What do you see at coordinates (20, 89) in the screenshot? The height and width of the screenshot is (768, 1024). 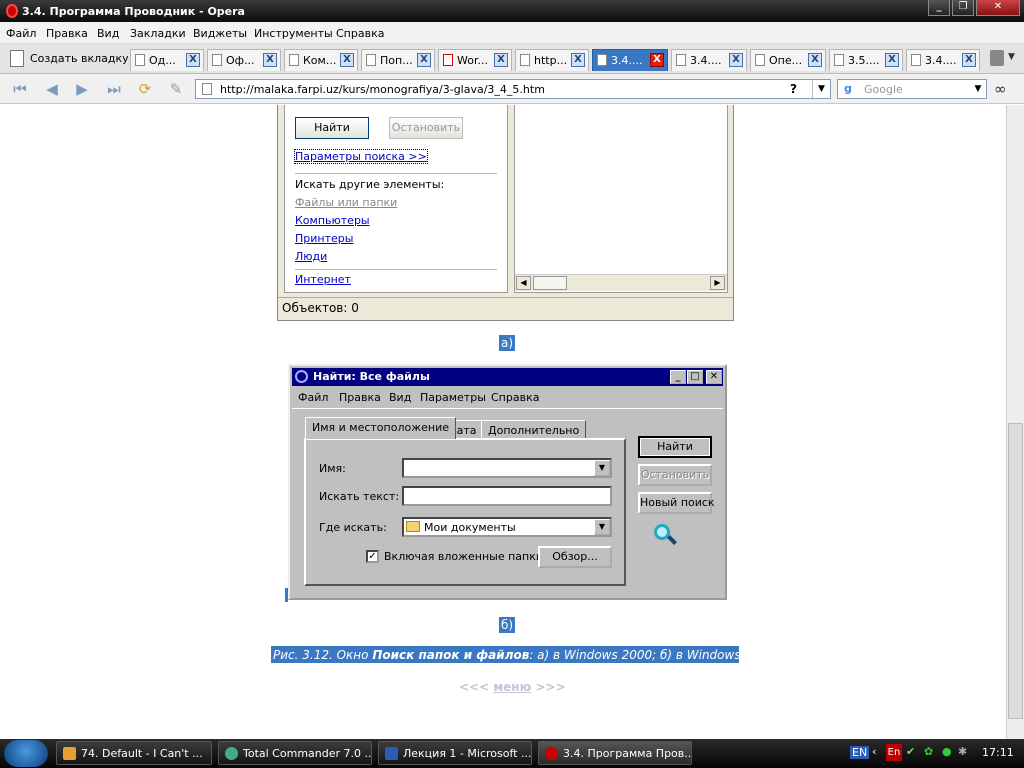 I see `rewind-icon: ⏮` at bounding box center [20, 89].